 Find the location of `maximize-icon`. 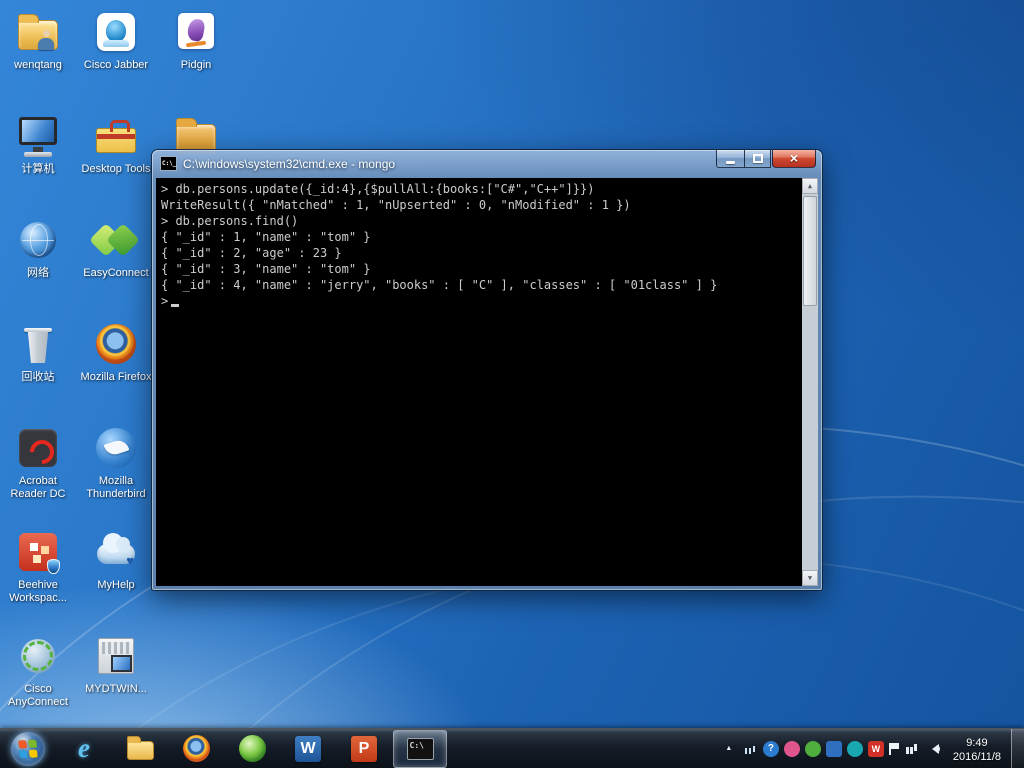

maximize-icon is located at coordinates (757, 158).